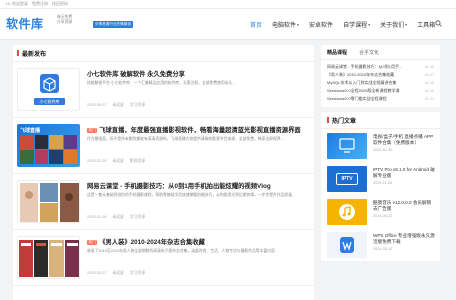  What do you see at coordinates (380, 145) in the screenshot?
I see `hot-article-item: 电视/盒子/手机 直播点播 APP 软件合集（免费版本） 2025-01-30` at bounding box center [380, 145].